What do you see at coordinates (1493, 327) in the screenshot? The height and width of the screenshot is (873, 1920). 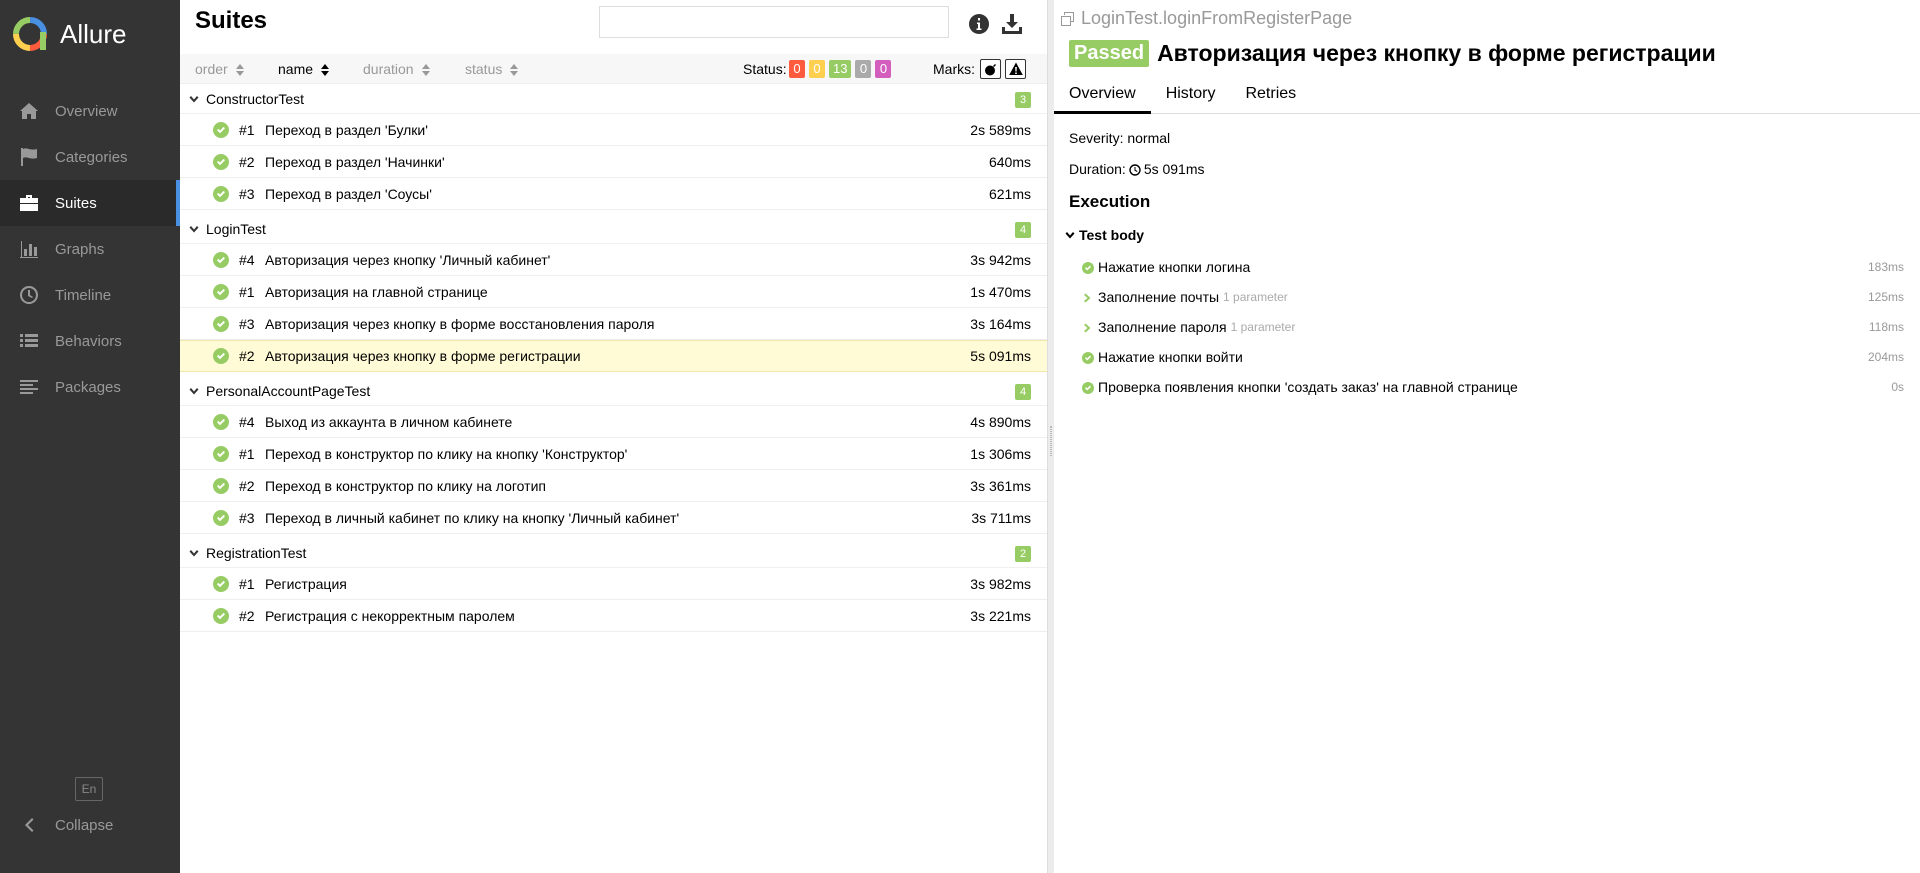 I see `test-step: Заполнение пароля 1 parameter 118ms` at bounding box center [1493, 327].